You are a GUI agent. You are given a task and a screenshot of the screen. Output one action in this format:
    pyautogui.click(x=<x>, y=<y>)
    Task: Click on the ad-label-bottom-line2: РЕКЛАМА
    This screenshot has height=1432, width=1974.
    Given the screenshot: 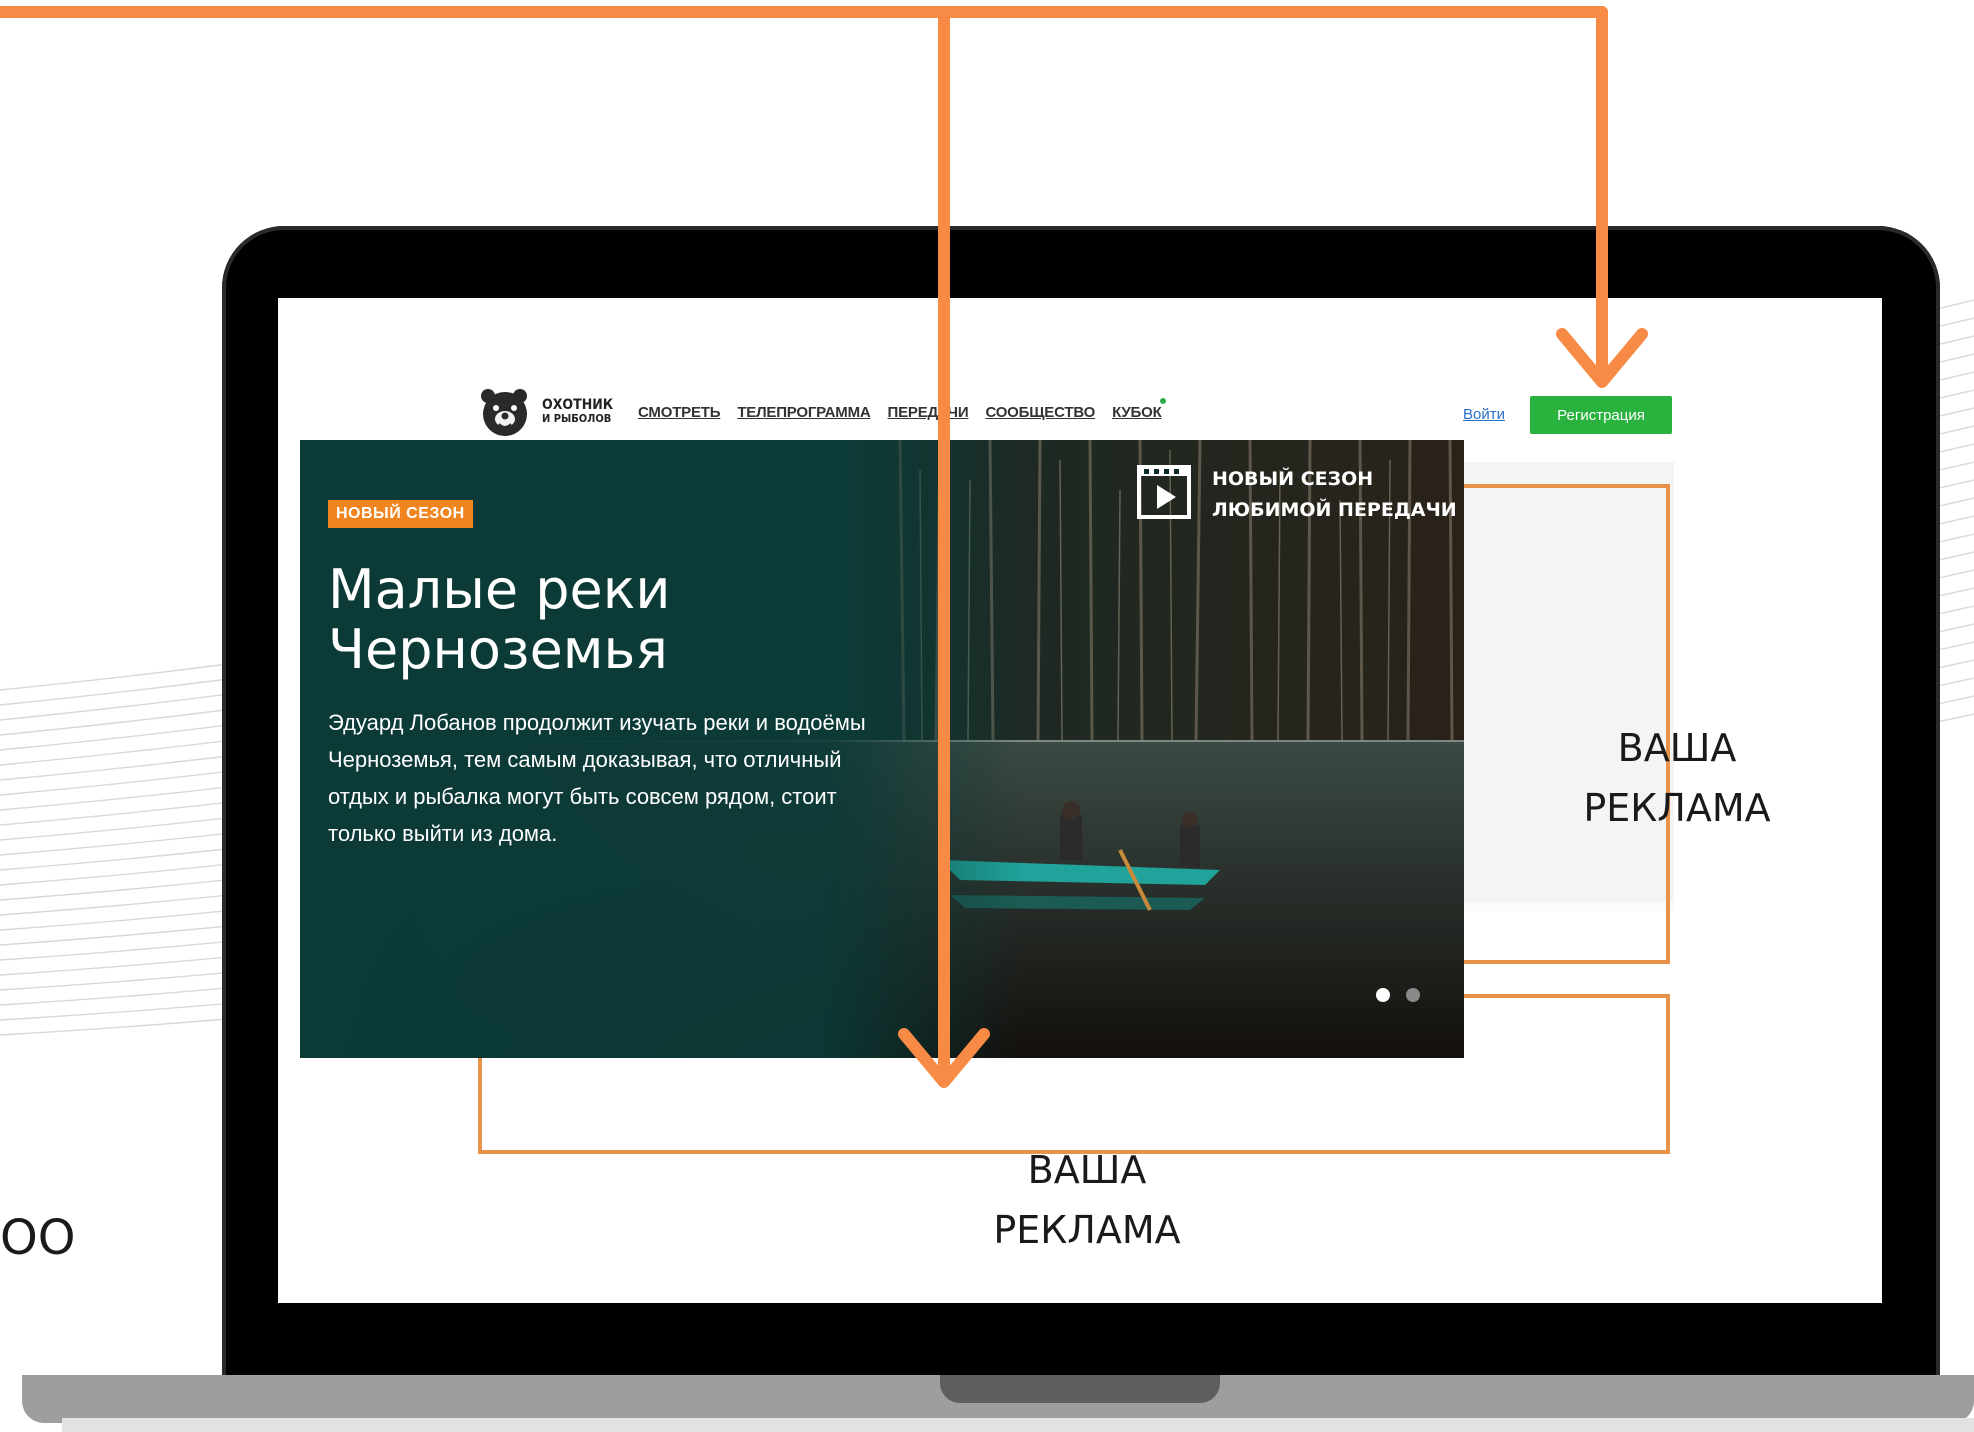 What is the action you would take?
    pyautogui.click(x=1087, y=1230)
    